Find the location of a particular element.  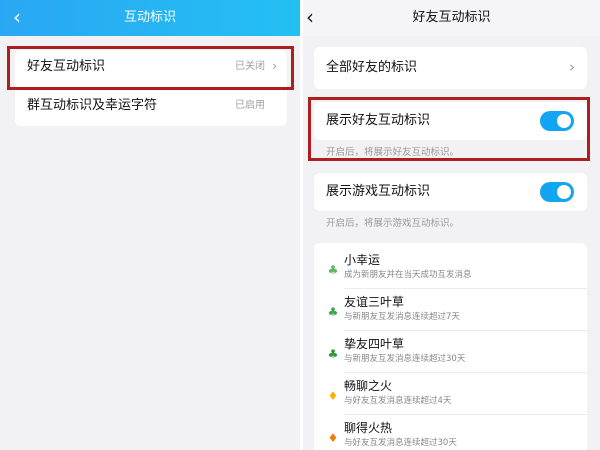

badge-description: 与新朋友互发消息连续超过30天 is located at coordinates (405, 359).